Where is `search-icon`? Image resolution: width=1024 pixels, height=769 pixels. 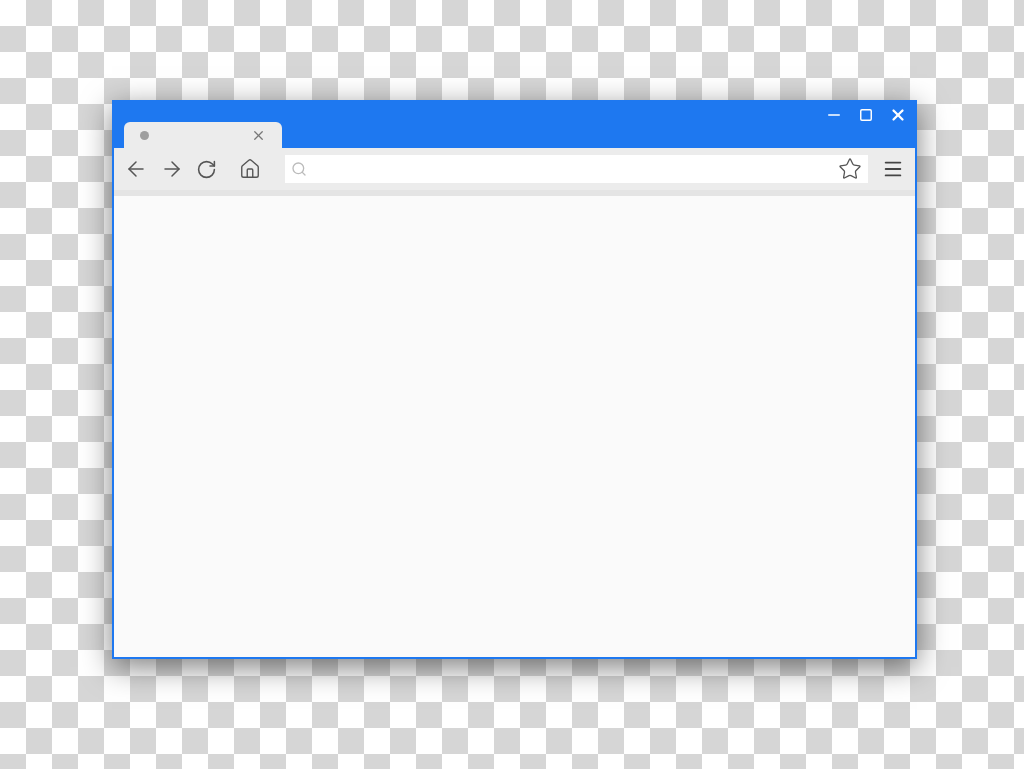 search-icon is located at coordinates (299, 169).